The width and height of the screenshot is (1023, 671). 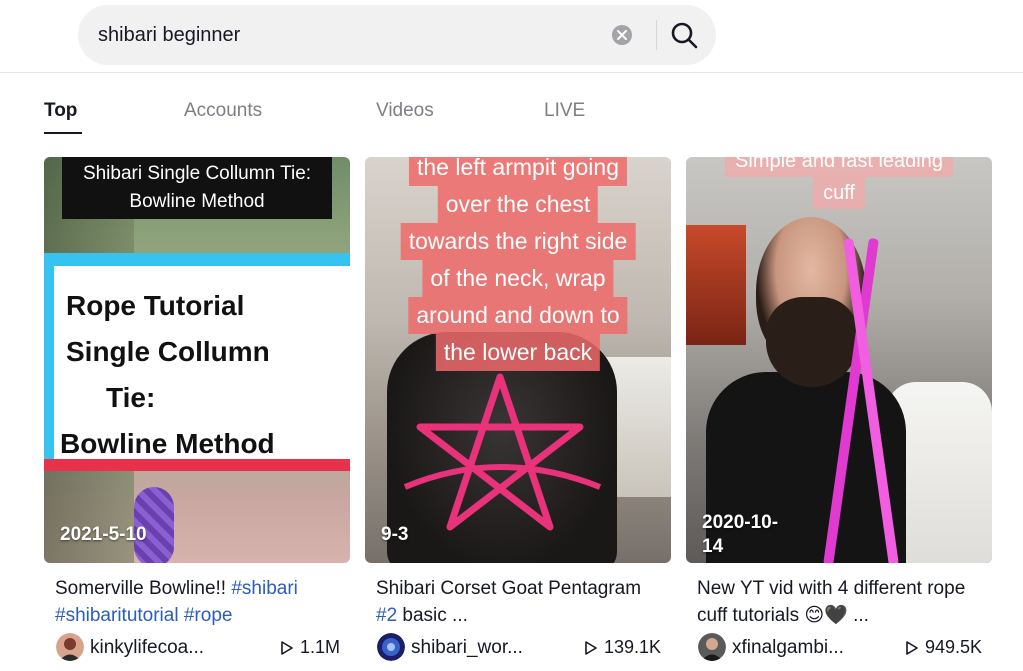 What do you see at coordinates (405, 111) in the screenshot?
I see `tab-videos: Videos` at bounding box center [405, 111].